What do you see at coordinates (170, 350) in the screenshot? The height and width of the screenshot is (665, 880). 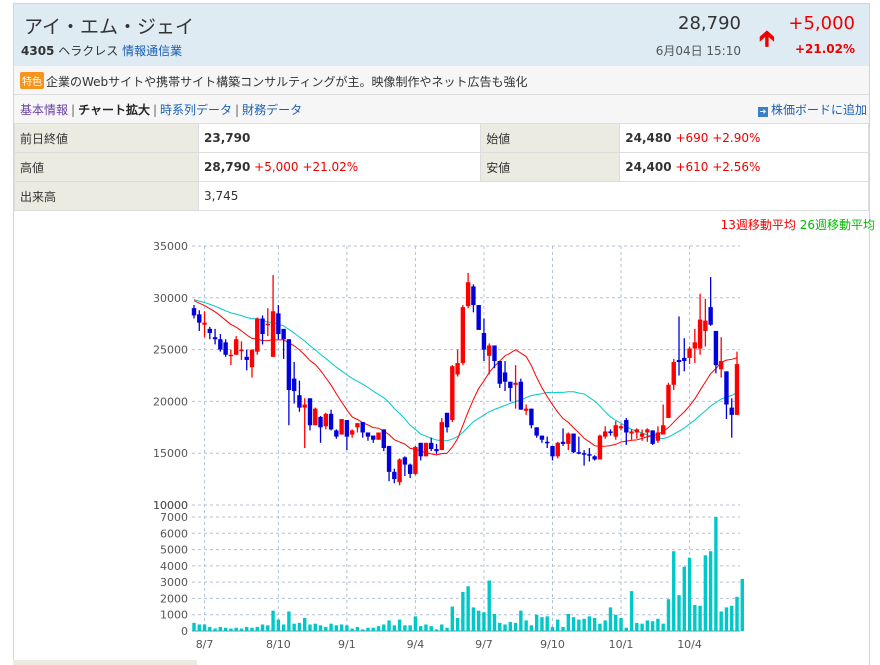 I see `price-tick-label: 25000` at bounding box center [170, 350].